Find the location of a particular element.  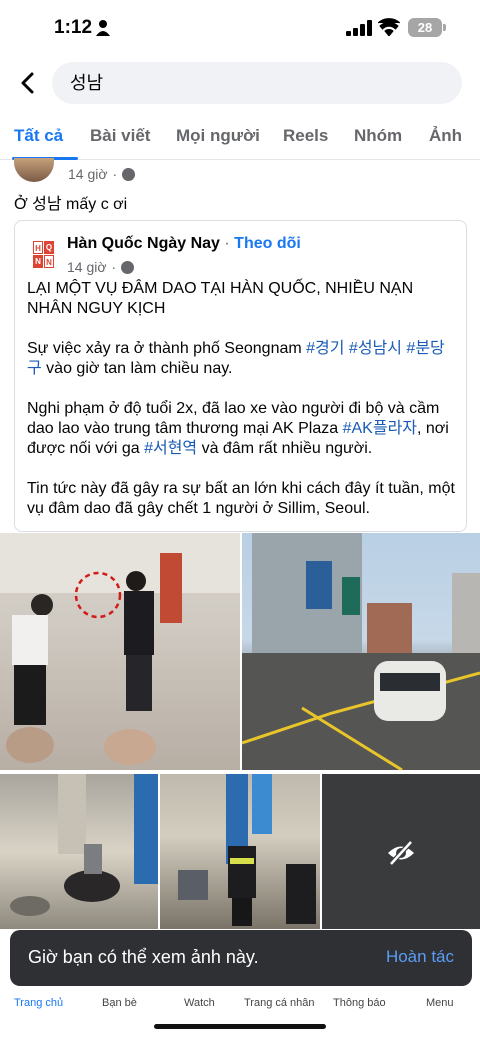

nav-watch: Watch is located at coordinates (199, 1003).